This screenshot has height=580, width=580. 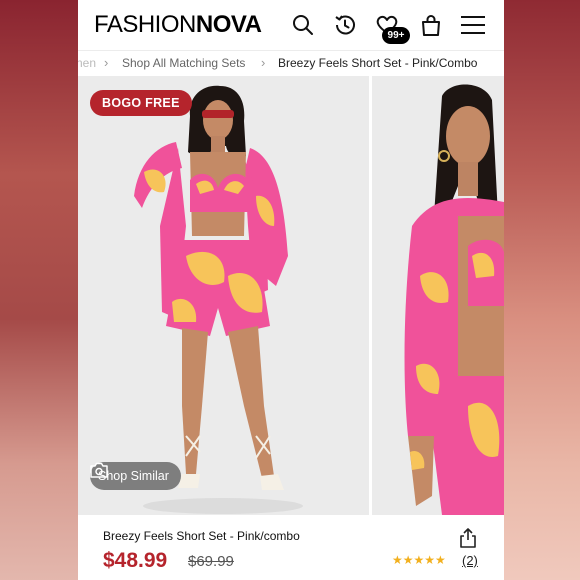 I want to click on original-price: $69.99, so click(x=211, y=561).